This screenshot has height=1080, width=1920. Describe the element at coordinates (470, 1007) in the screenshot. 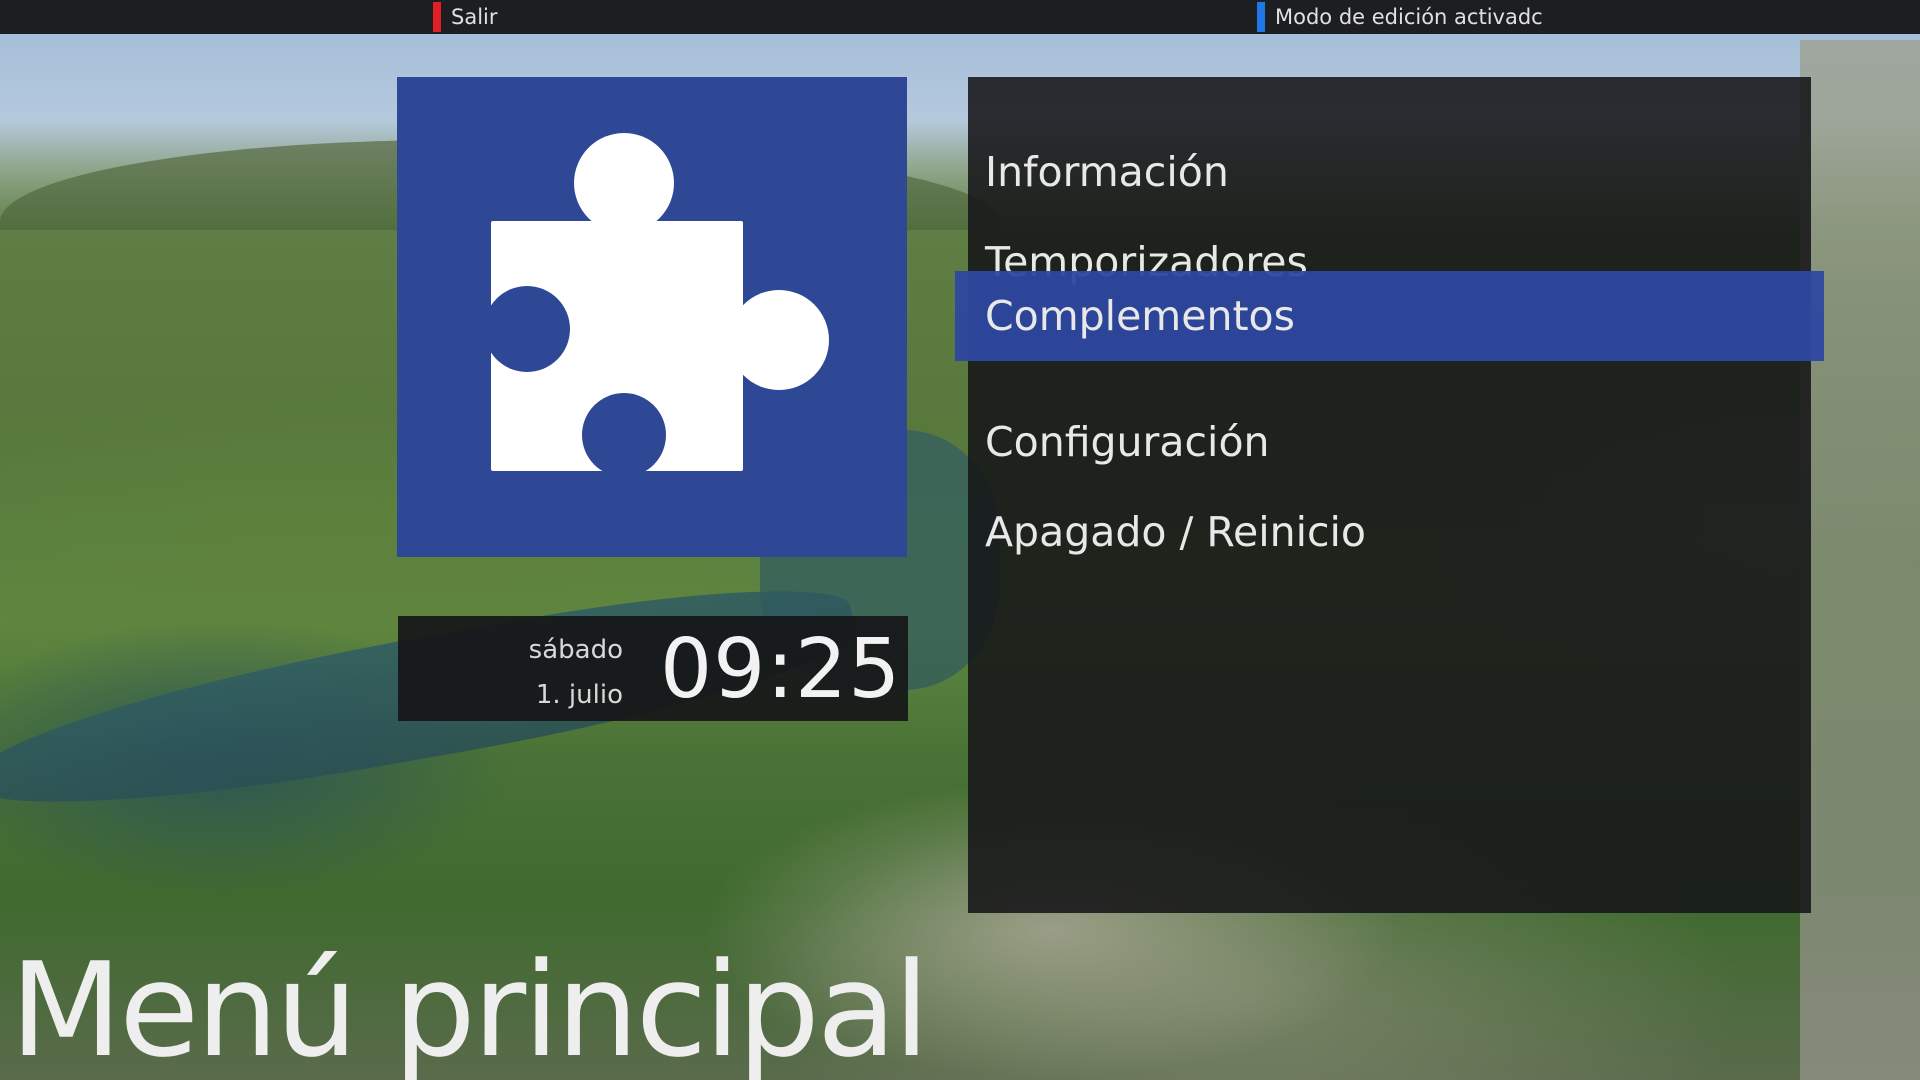

I see `page-title: Menú principal` at that location.